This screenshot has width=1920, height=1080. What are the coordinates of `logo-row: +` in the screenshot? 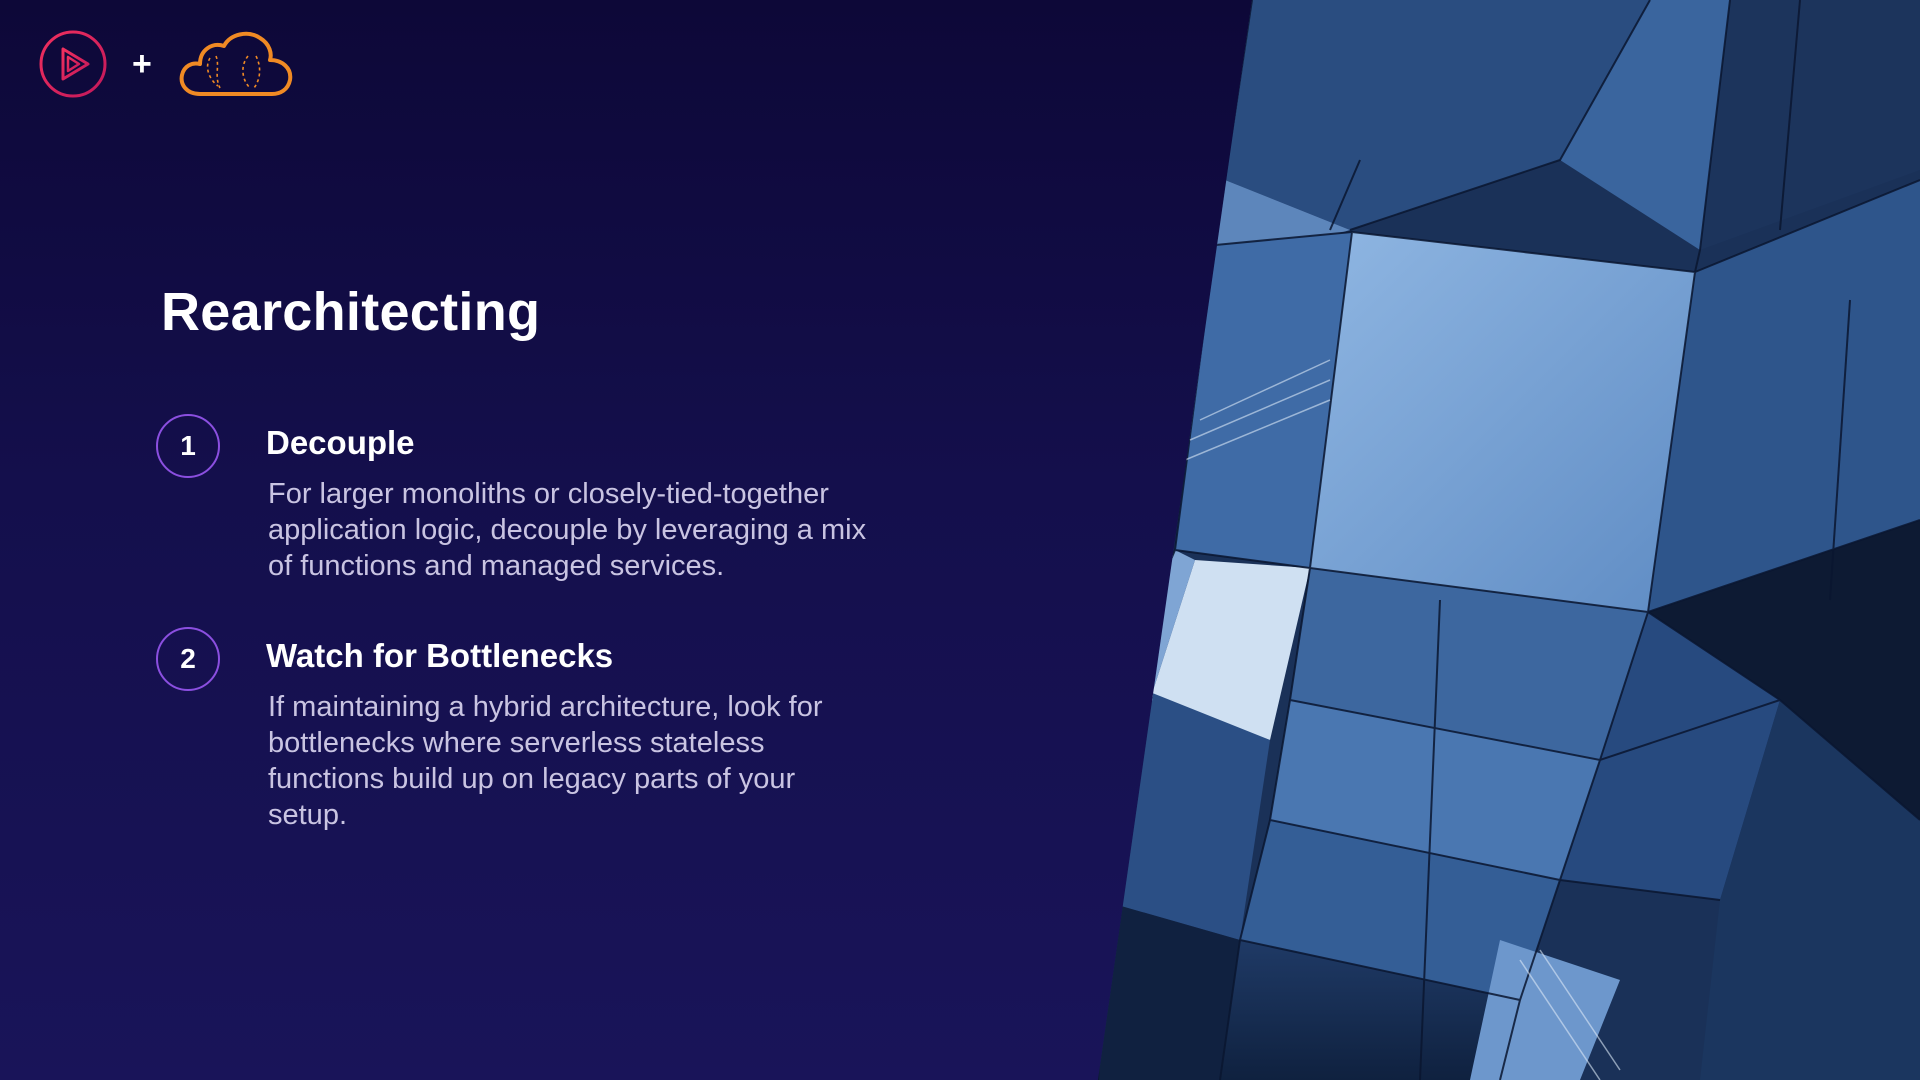 It's located at (167, 64).